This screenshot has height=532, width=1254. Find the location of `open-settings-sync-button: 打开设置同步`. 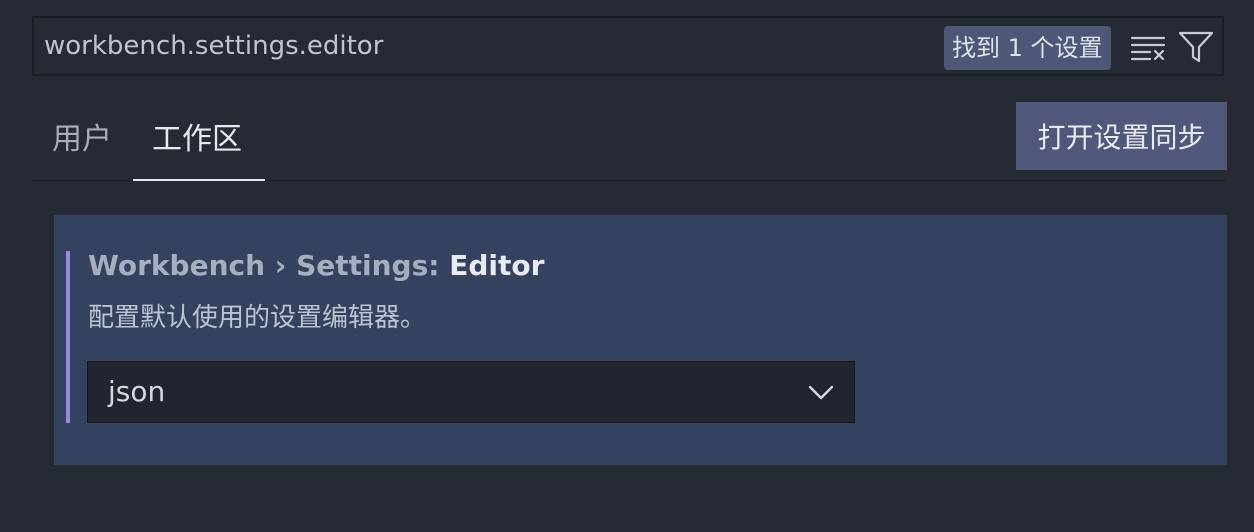

open-settings-sync-button: 打开设置同步 is located at coordinates (1121, 136).